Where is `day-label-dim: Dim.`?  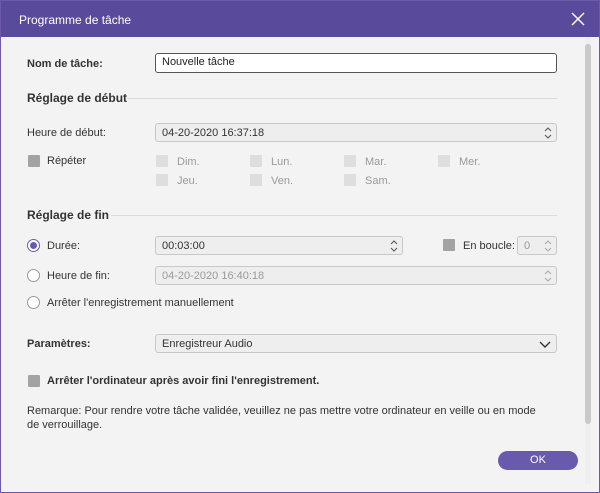 day-label-dim: Dim. is located at coordinates (188, 162).